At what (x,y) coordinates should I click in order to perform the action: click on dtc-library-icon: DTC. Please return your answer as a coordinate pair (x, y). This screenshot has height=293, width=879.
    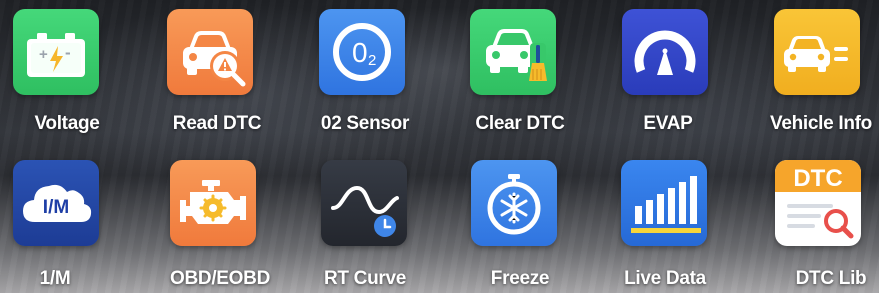
    Looking at the image, I should click on (818, 203).